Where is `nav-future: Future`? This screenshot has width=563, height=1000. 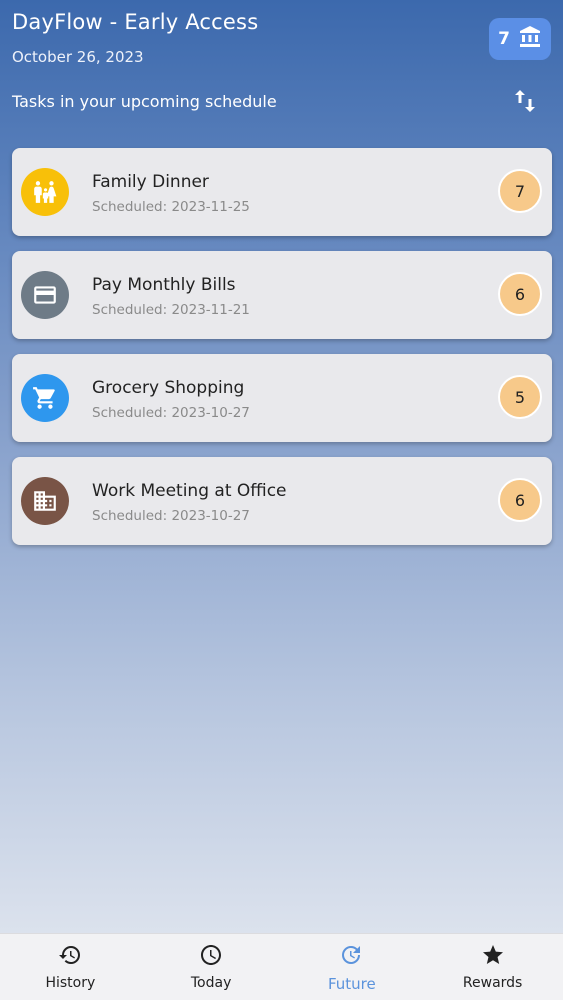 nav-future: Future is located at coordinates (352, 967).